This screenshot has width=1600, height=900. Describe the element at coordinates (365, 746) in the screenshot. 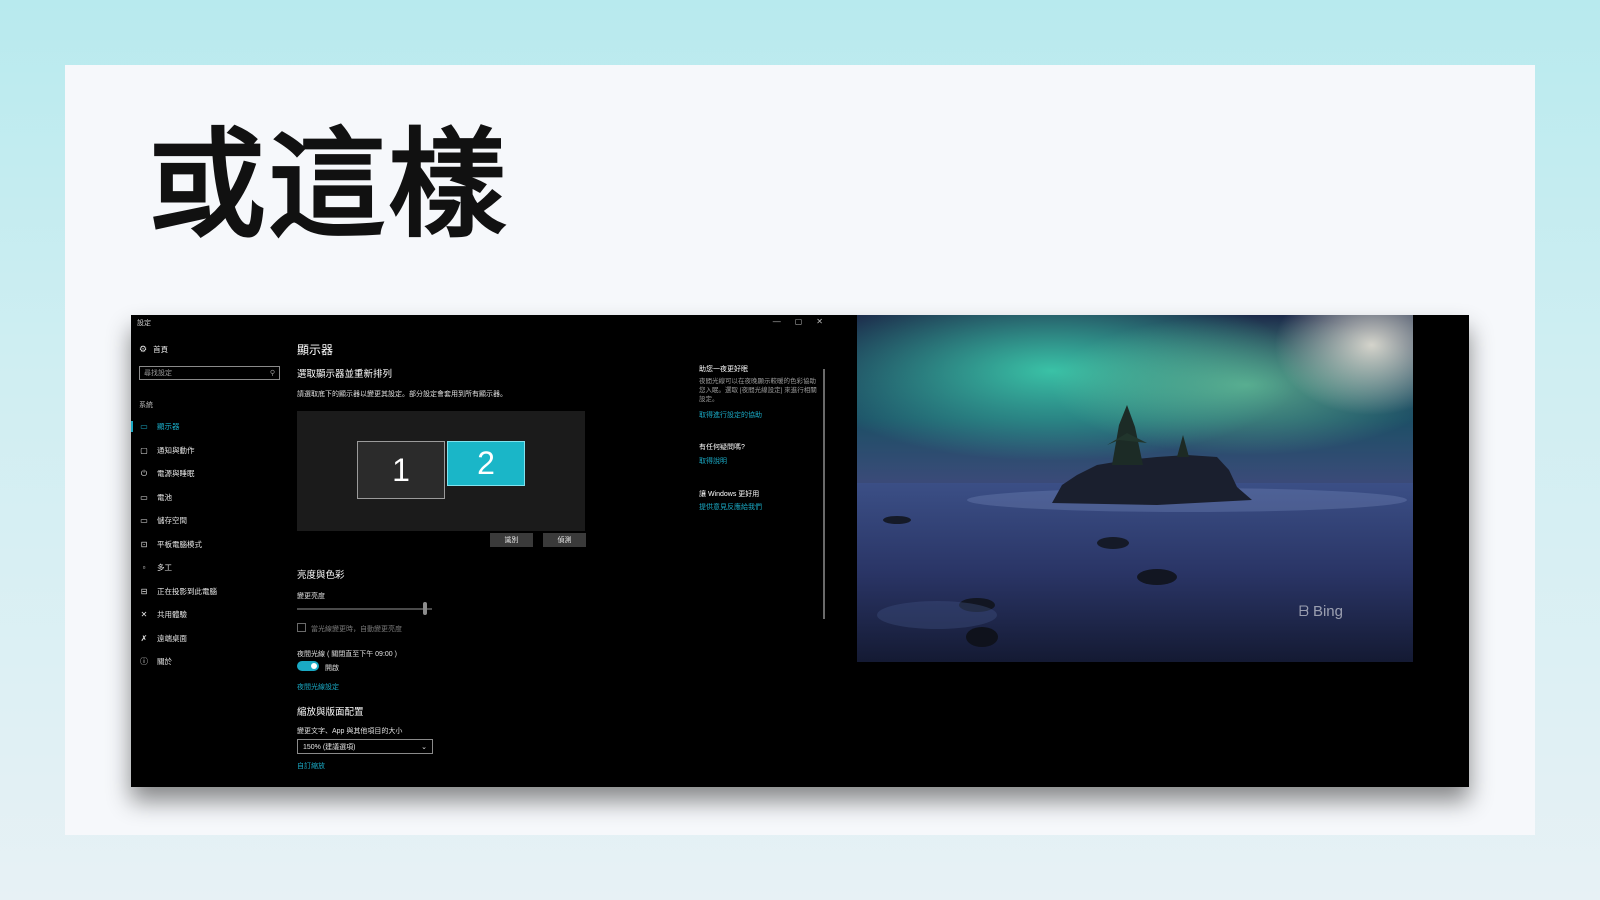

I see `scale-dropdown: 150% (建議選項) ⌄` at that location.